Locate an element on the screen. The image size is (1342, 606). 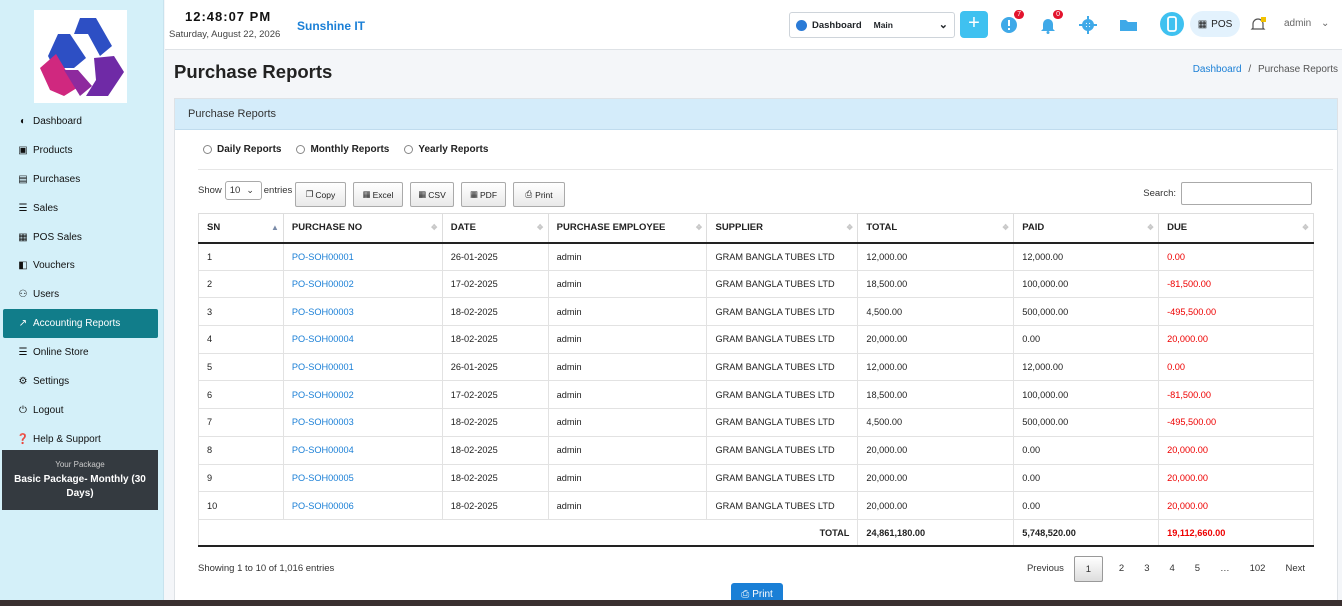
sidebar-item-logout: ⏻ Logout is located at coordinates (82, 410).